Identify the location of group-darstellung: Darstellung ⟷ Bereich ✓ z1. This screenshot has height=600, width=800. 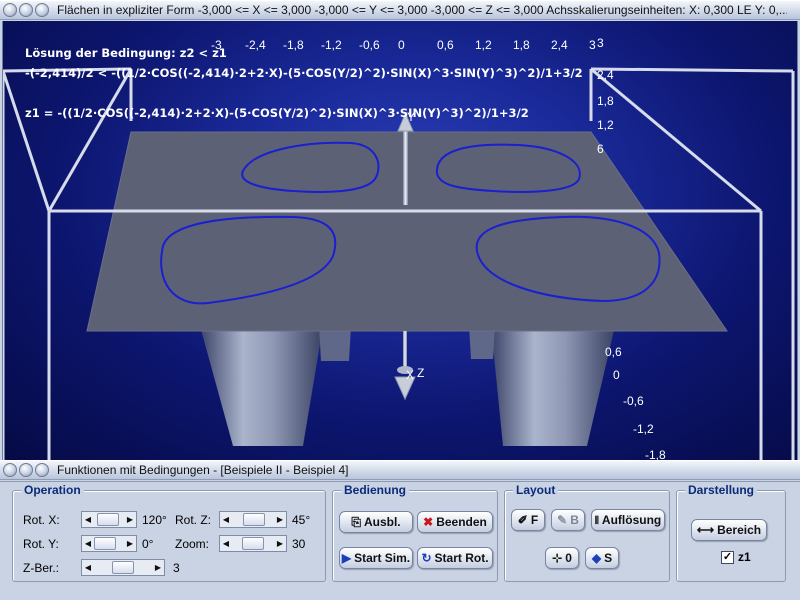
(731, 532).